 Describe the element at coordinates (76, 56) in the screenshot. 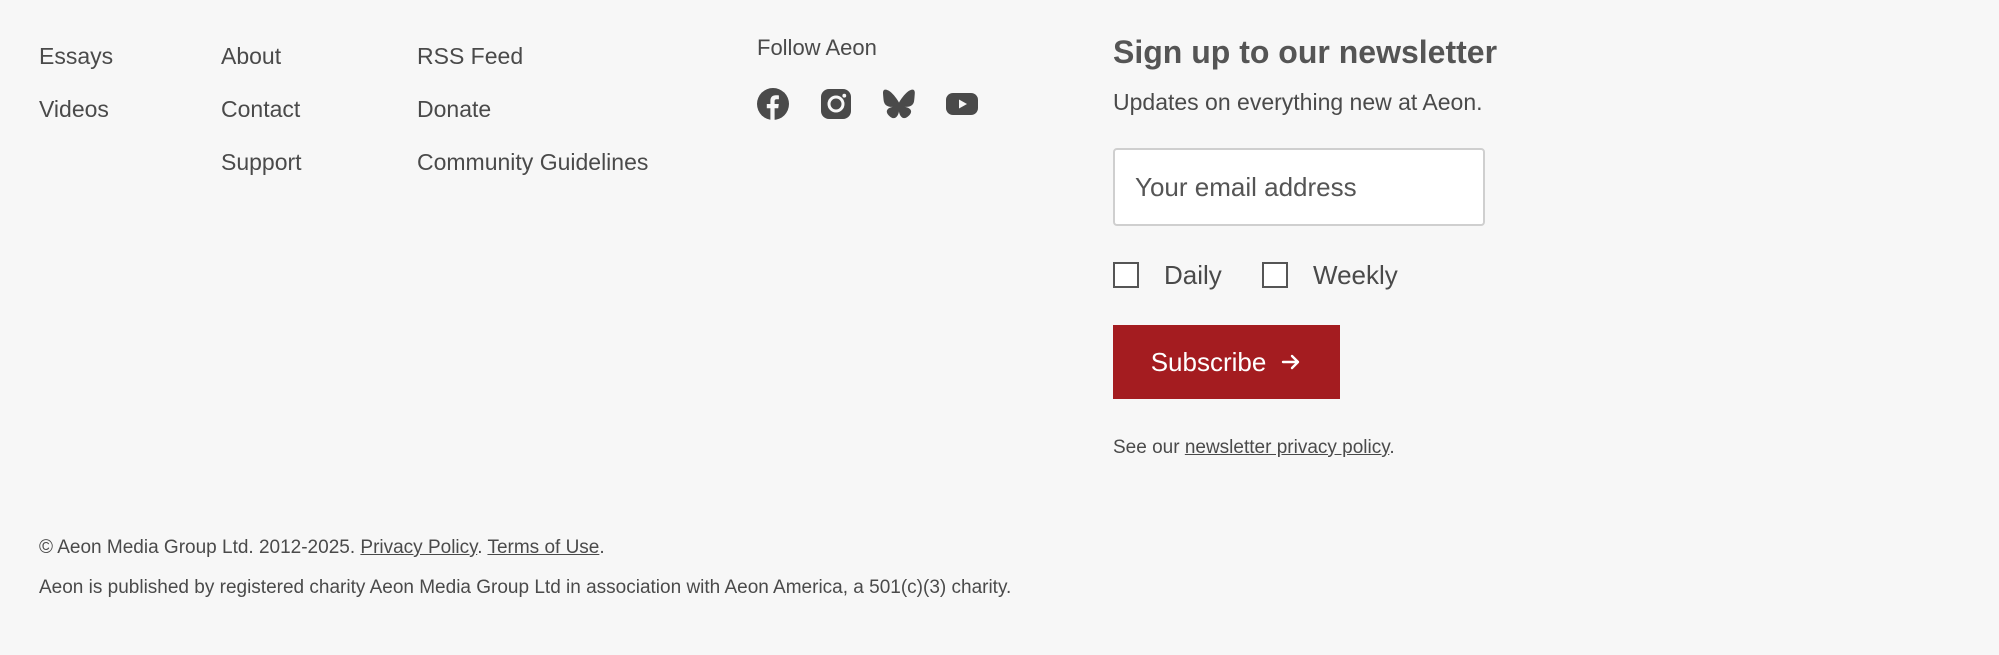

I see `nav-link-essays: Essays` at that location.